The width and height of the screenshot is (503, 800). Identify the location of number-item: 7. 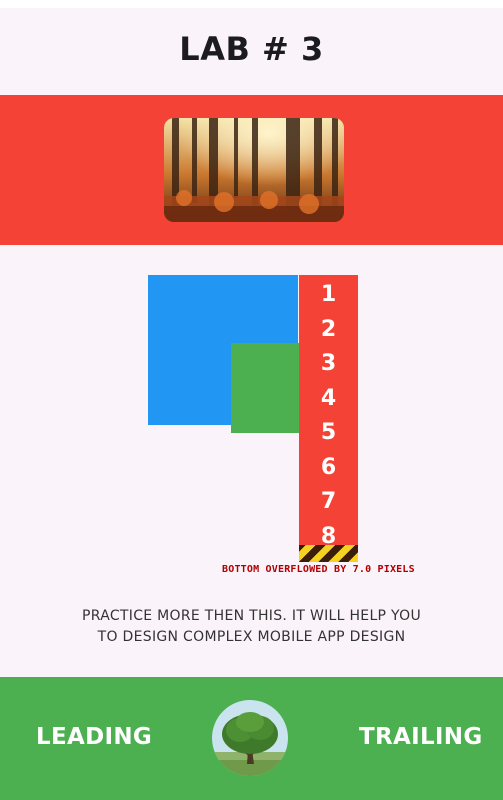
(328, 501).